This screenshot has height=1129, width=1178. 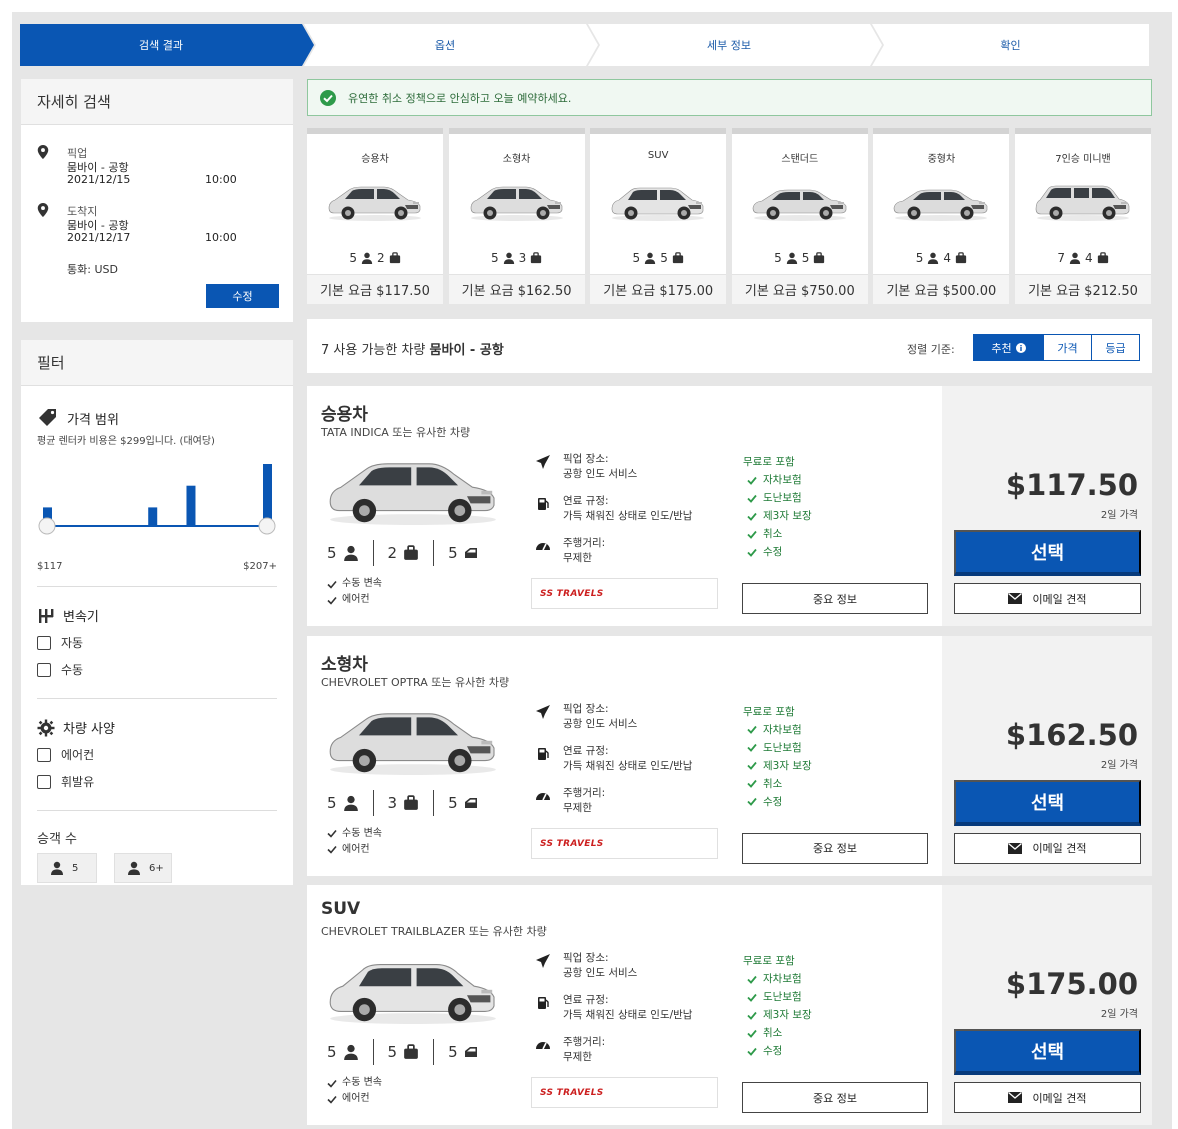 What do you see at coordinates (777, 997) in the screenshot?
I see `included-item: 도난보험` at bounding box center [777, 997].